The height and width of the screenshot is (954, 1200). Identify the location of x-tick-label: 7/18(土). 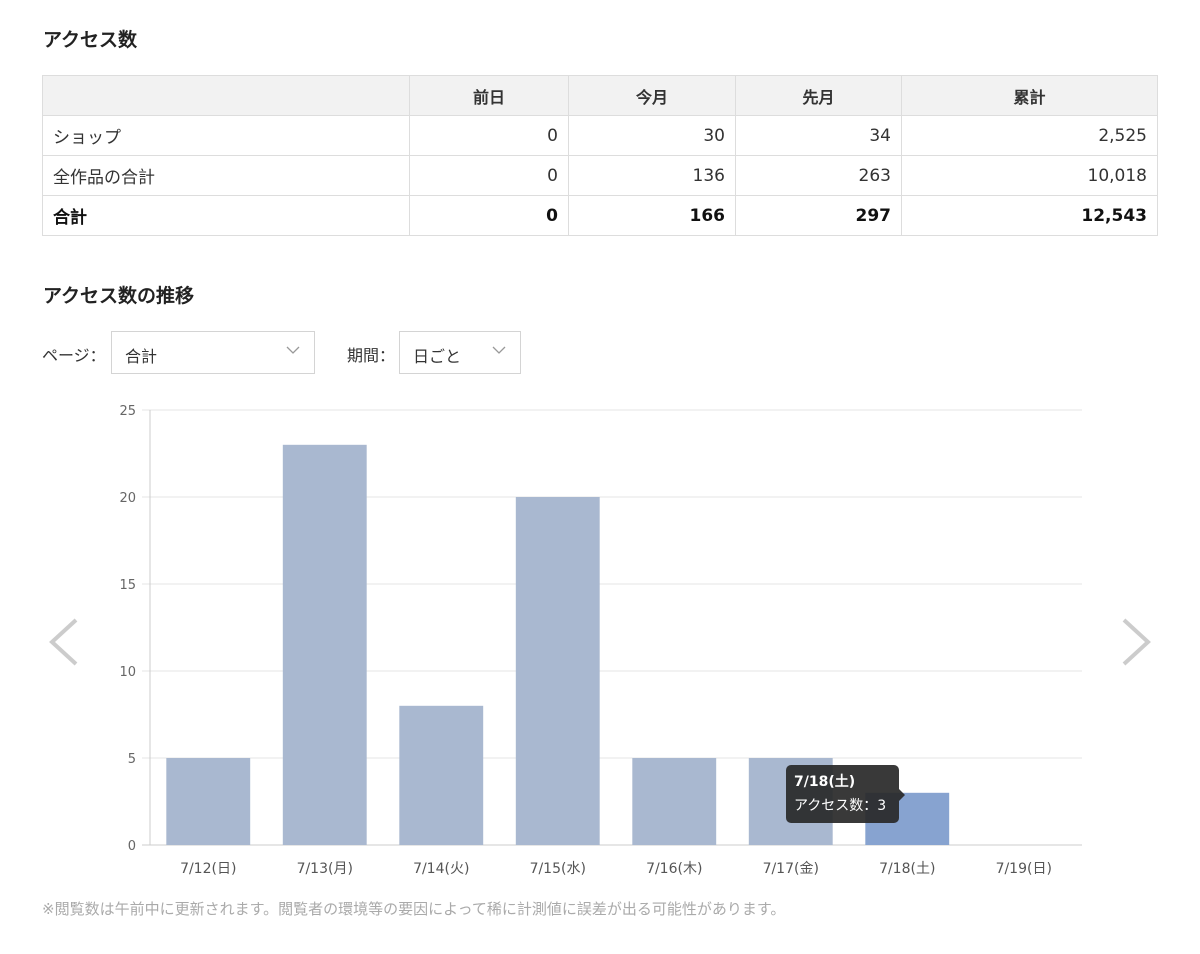
(907, 869).